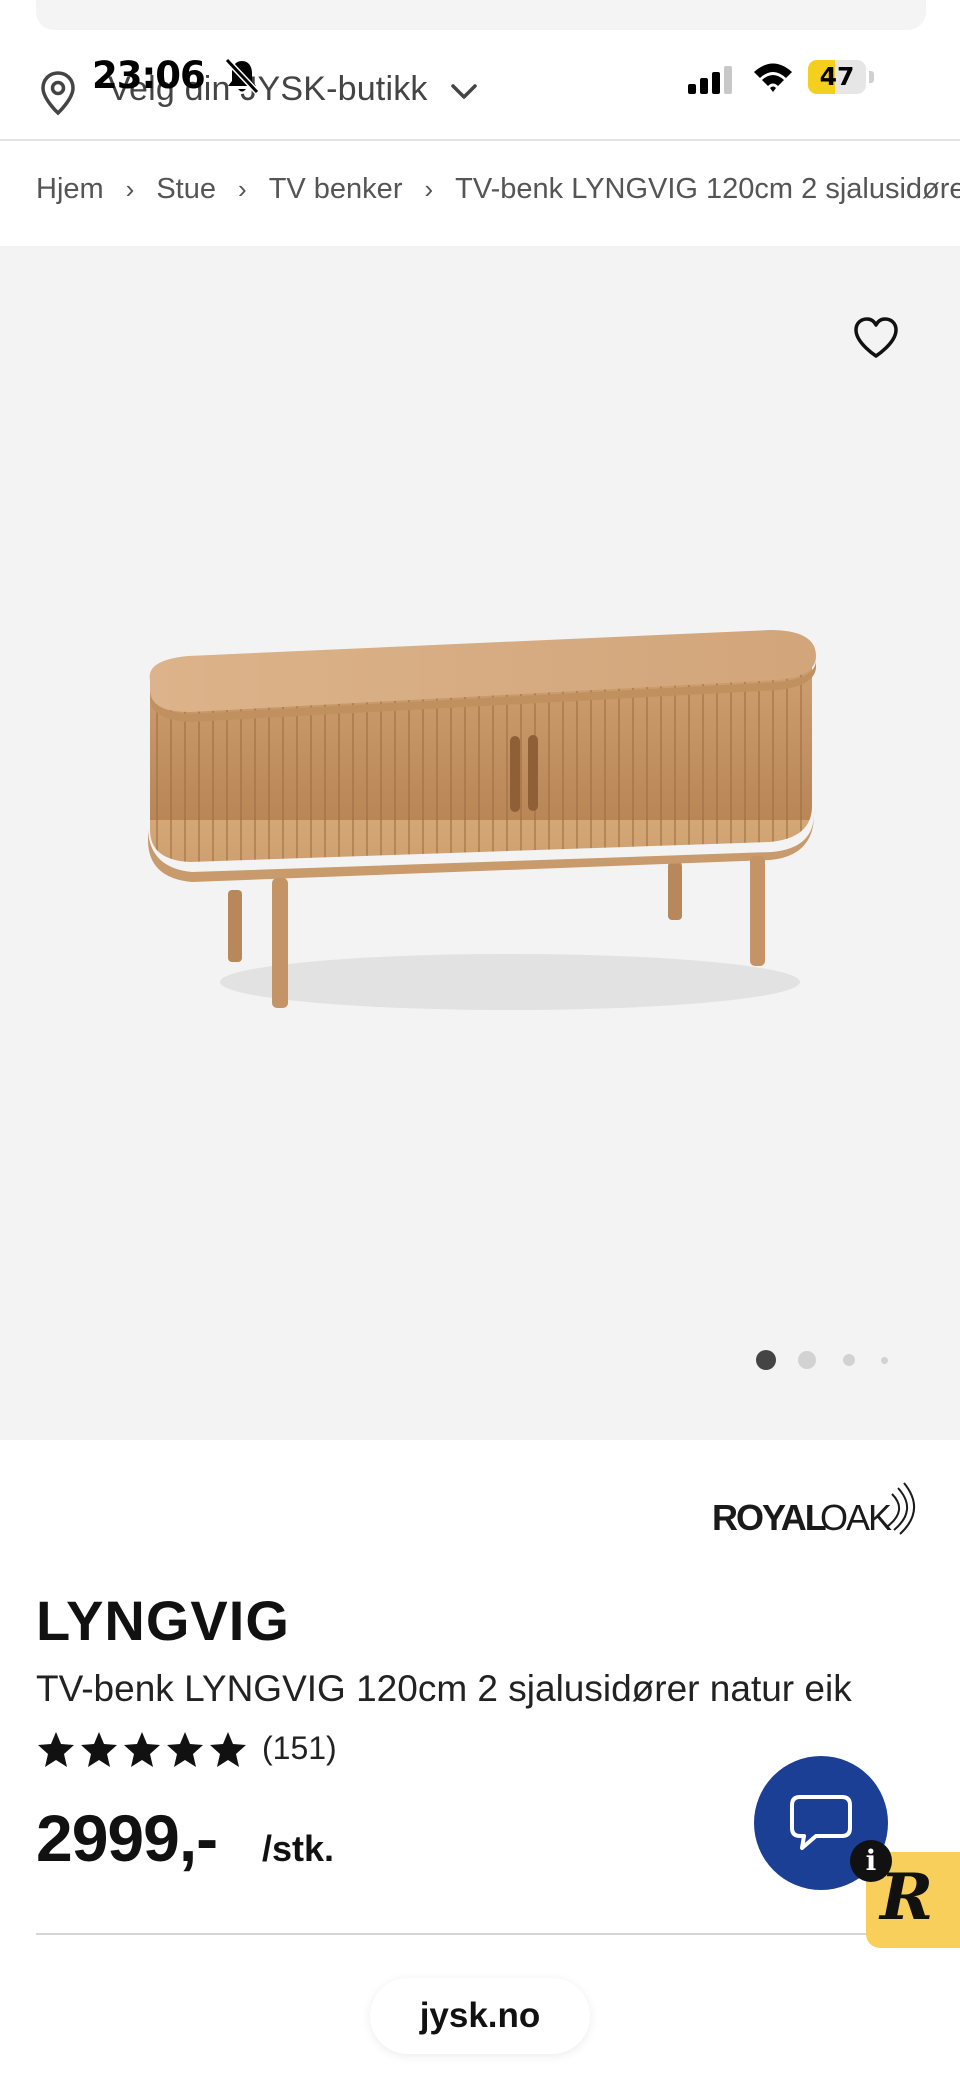 The image size is (960, 2087). Describe the element at coordinates (163, 1620) in the screenshot. I see `product-name: LYNGVIG` at that location.